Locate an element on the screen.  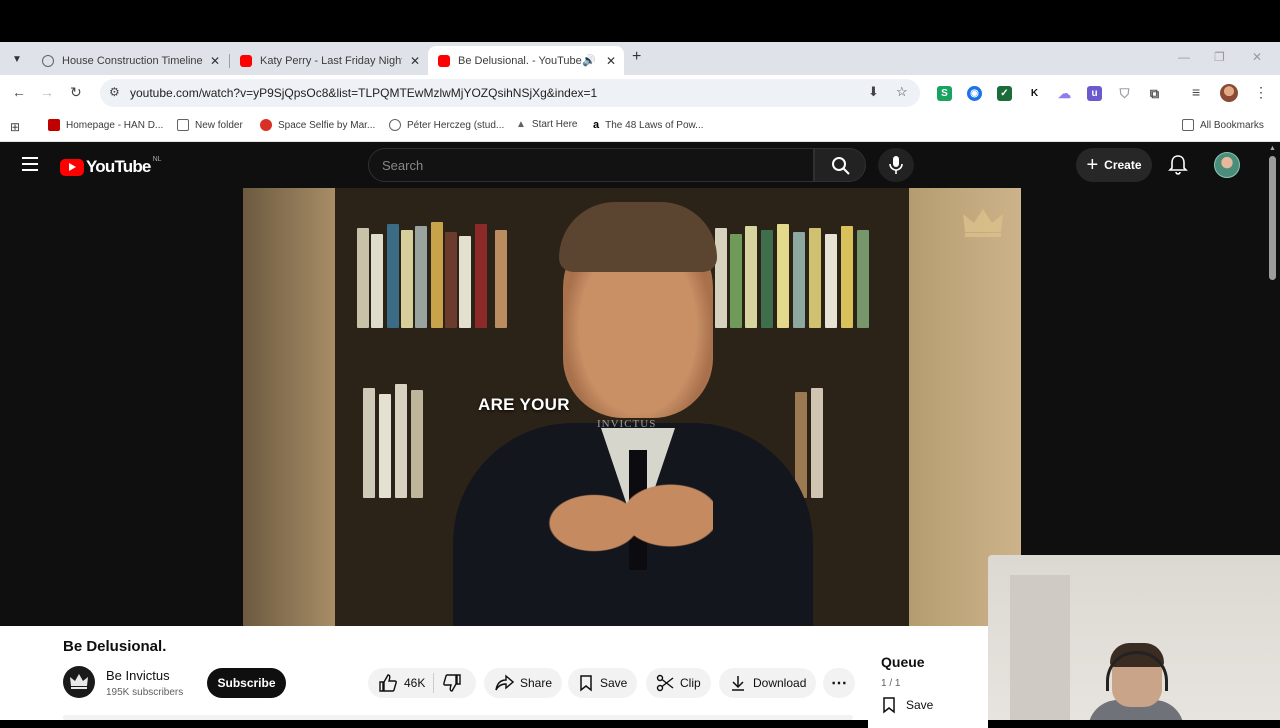
clip-label: Clip is located at coordinates (690, 683).